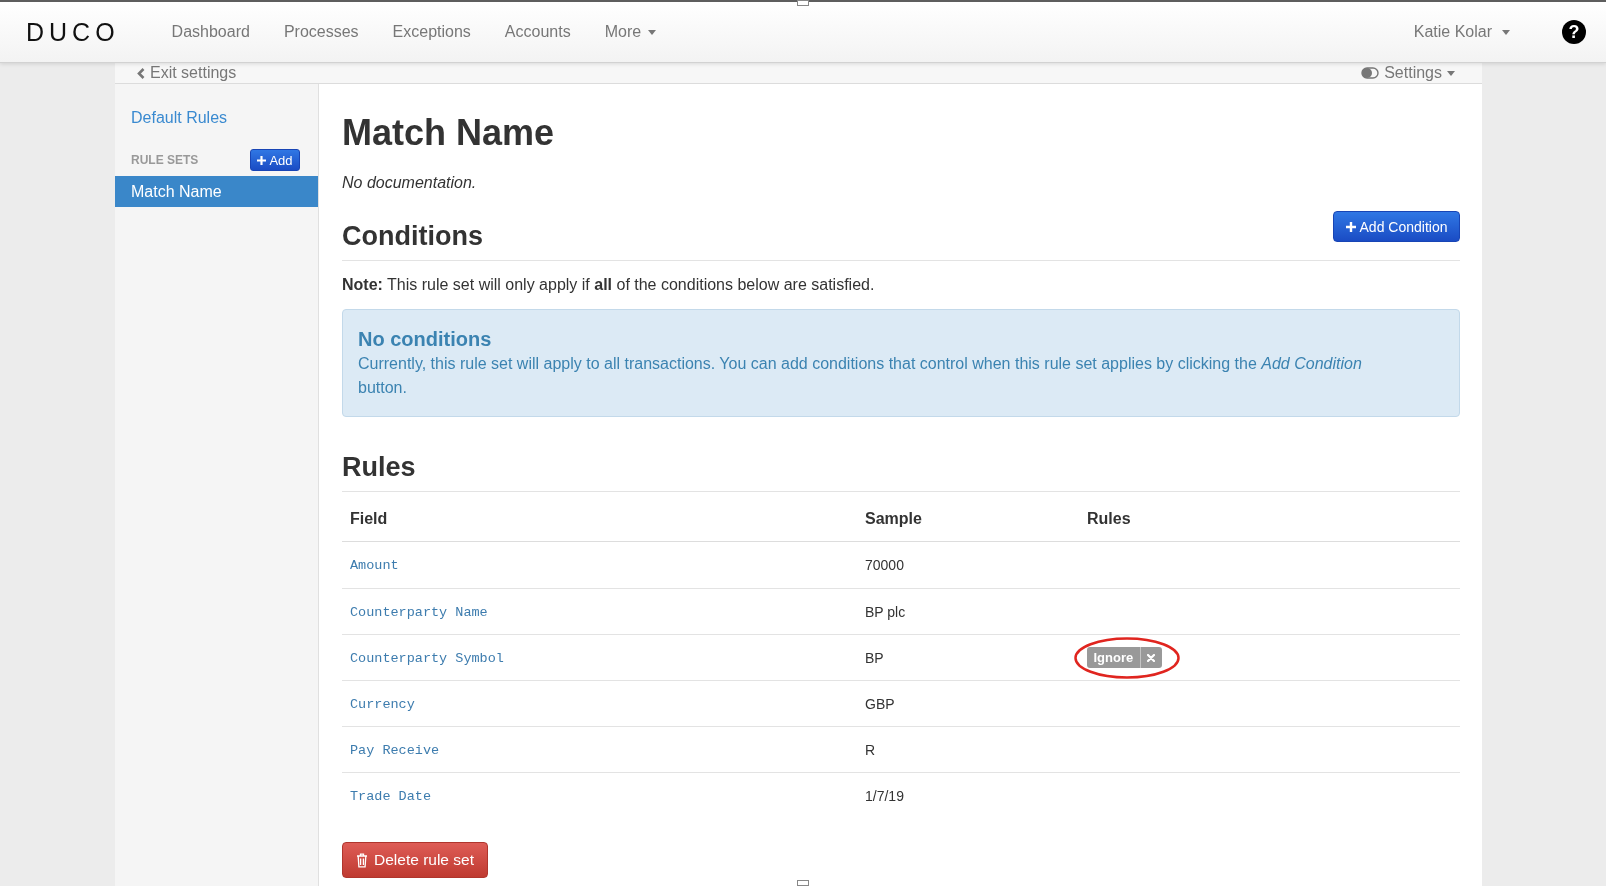  What do you see at coordinates (390, 796) in the screenshot?
I see `field-link: Trade Date` at bounding box center [390, 796].